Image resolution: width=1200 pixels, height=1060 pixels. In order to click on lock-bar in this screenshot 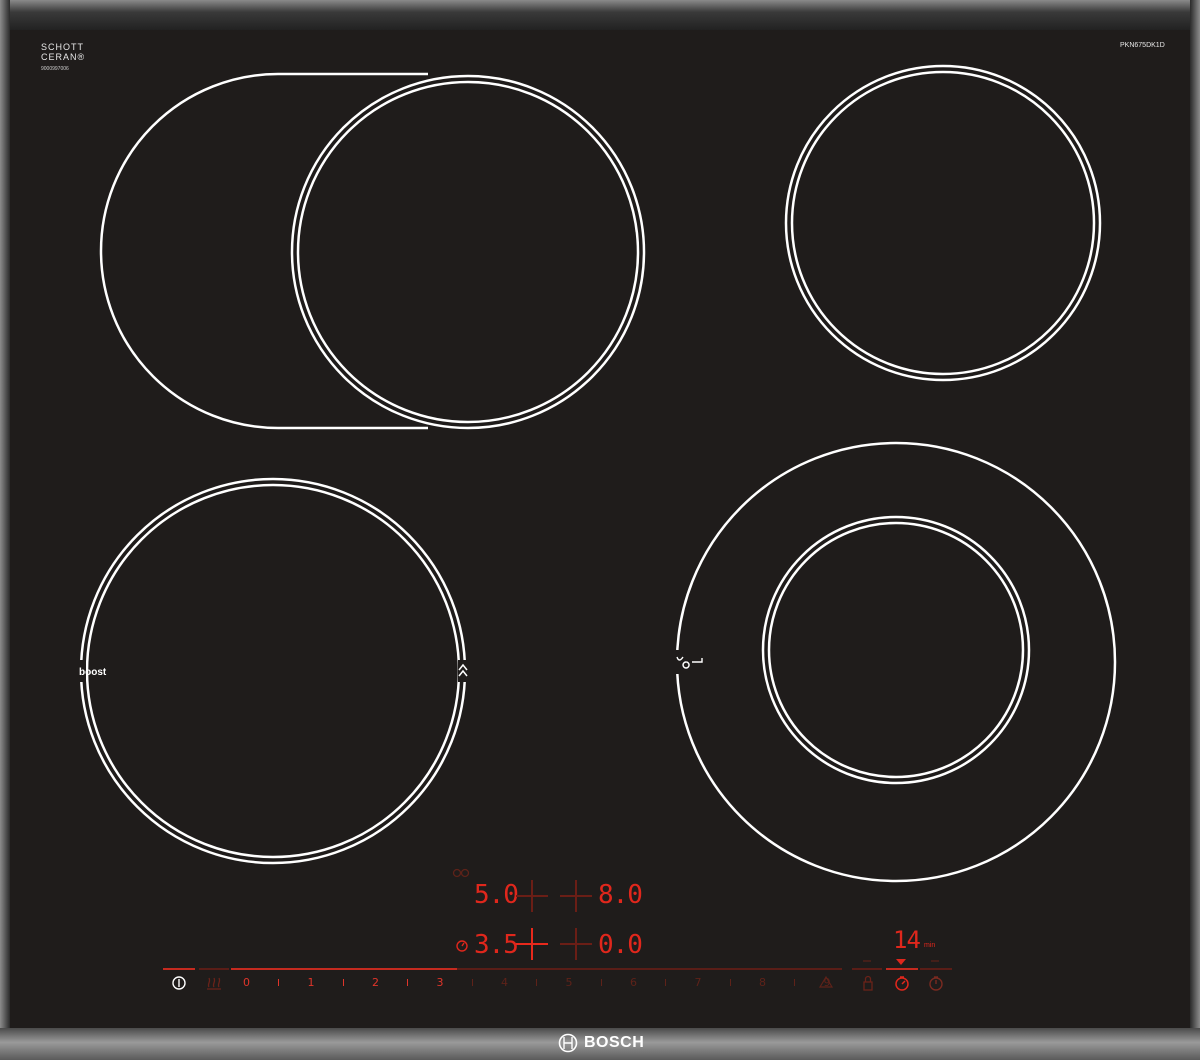, I will do `click(867, 969)`.